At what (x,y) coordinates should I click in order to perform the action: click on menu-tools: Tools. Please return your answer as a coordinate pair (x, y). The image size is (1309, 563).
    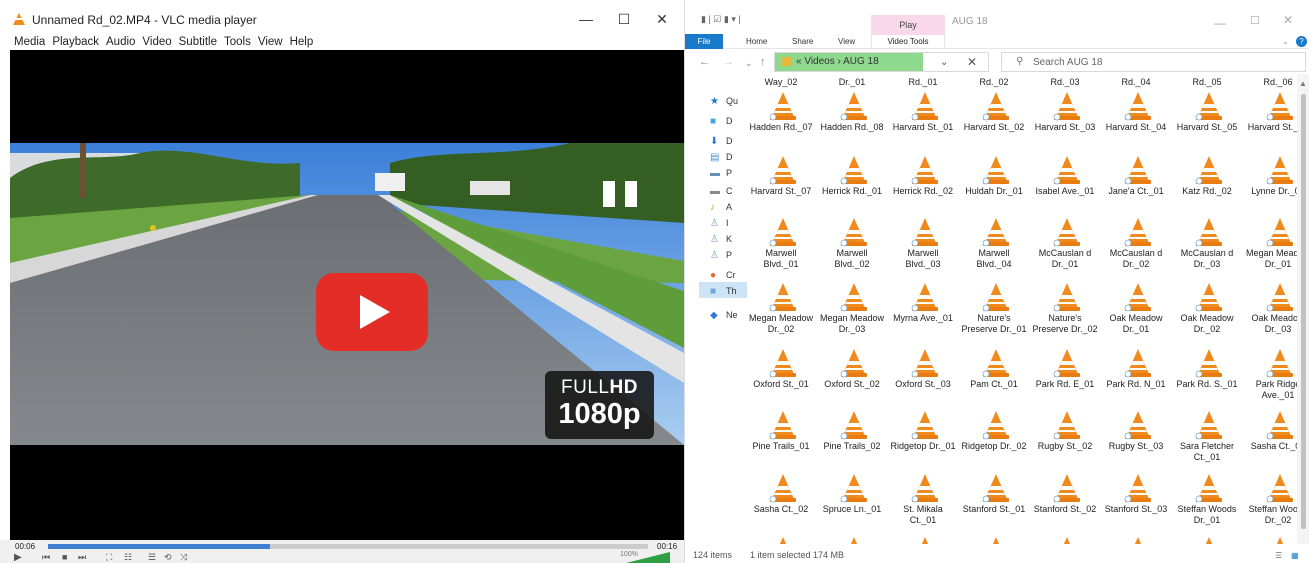
    Looking at the image, I should click on (237, 42).